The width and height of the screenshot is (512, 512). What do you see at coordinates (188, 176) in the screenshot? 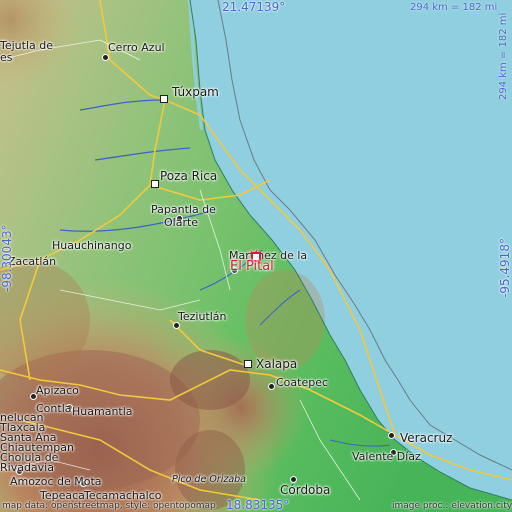
I see `place-poza-rica: Poza Rica` at bounding box center [188, 176].